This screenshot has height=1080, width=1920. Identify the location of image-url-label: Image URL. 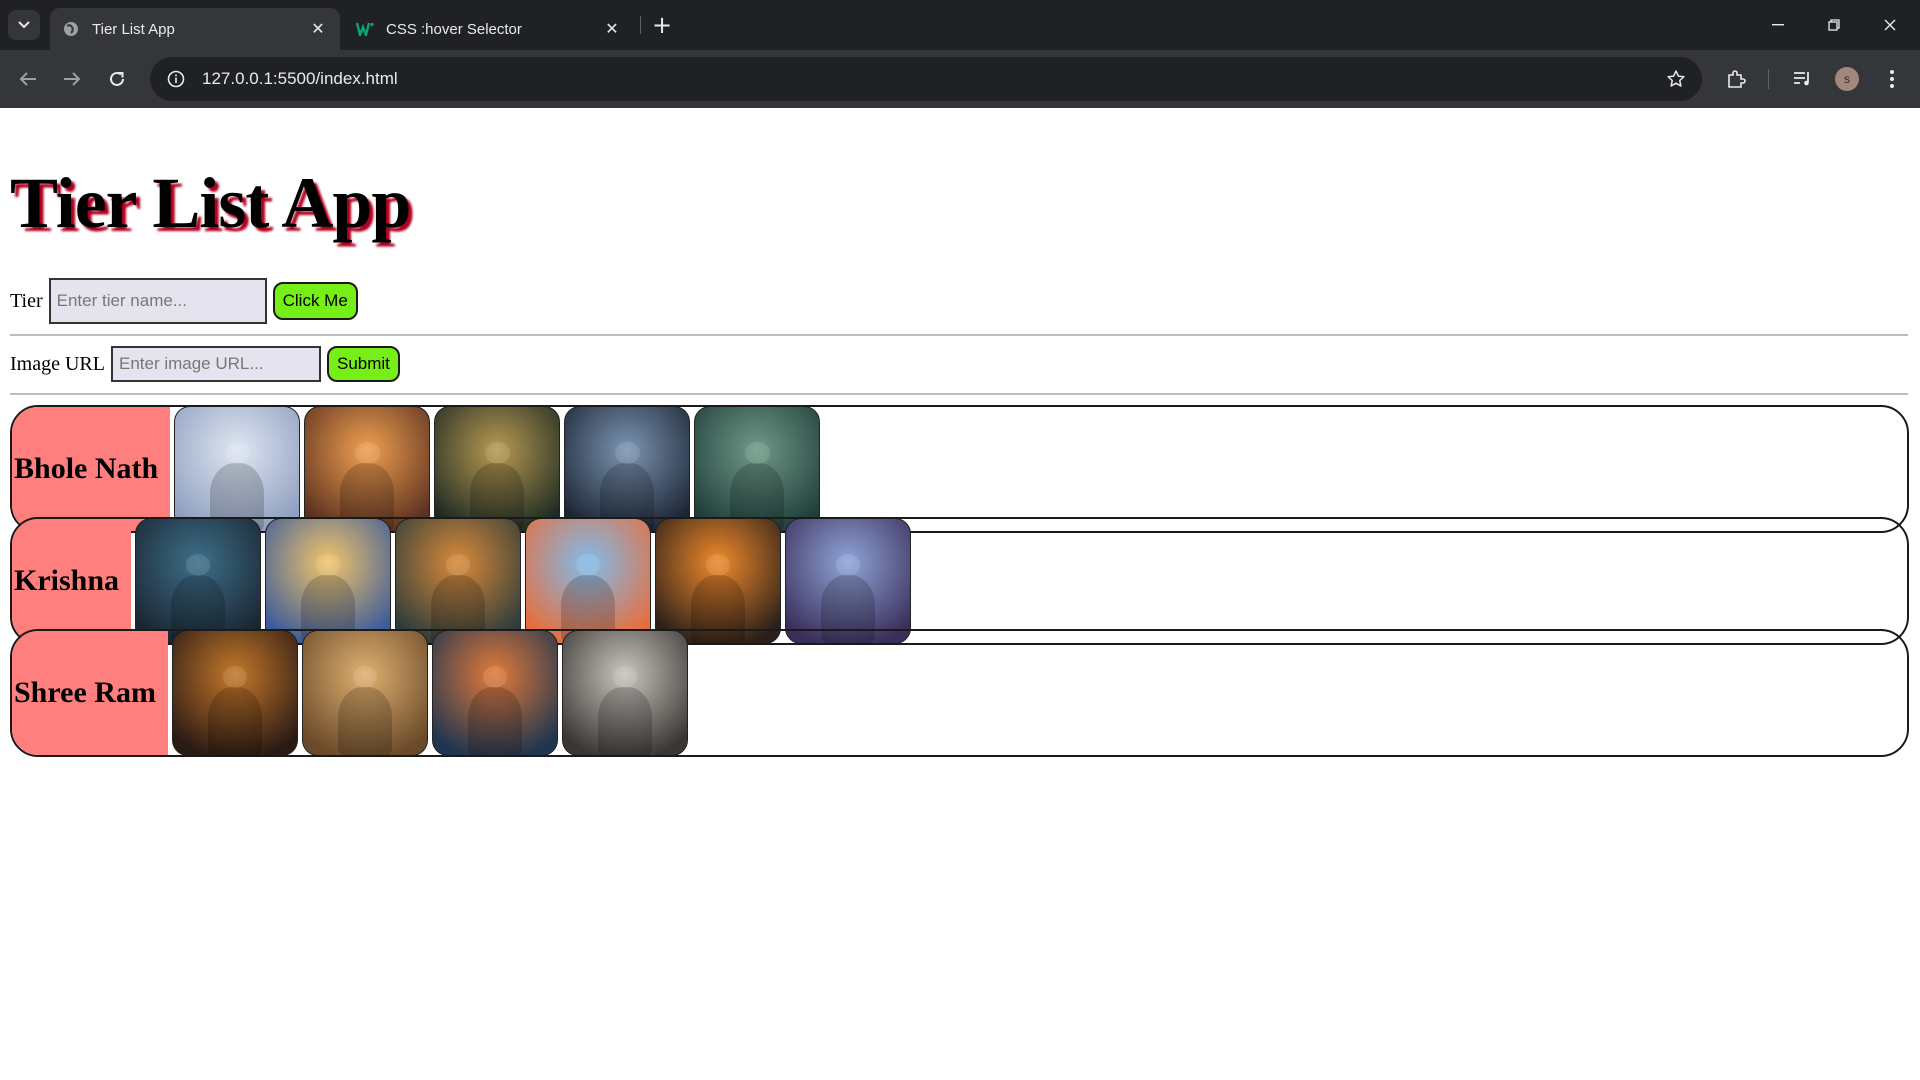
(57, 363).